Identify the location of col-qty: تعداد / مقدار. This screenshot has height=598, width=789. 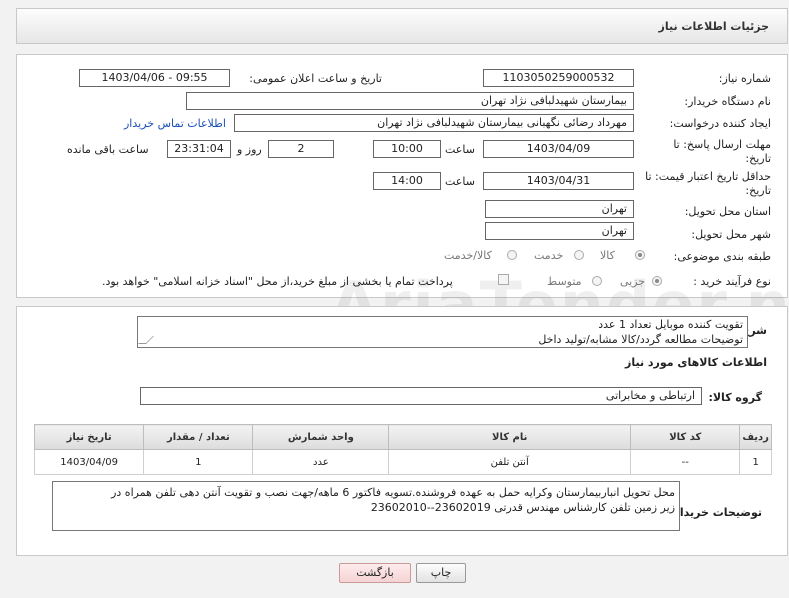
(198, 437).